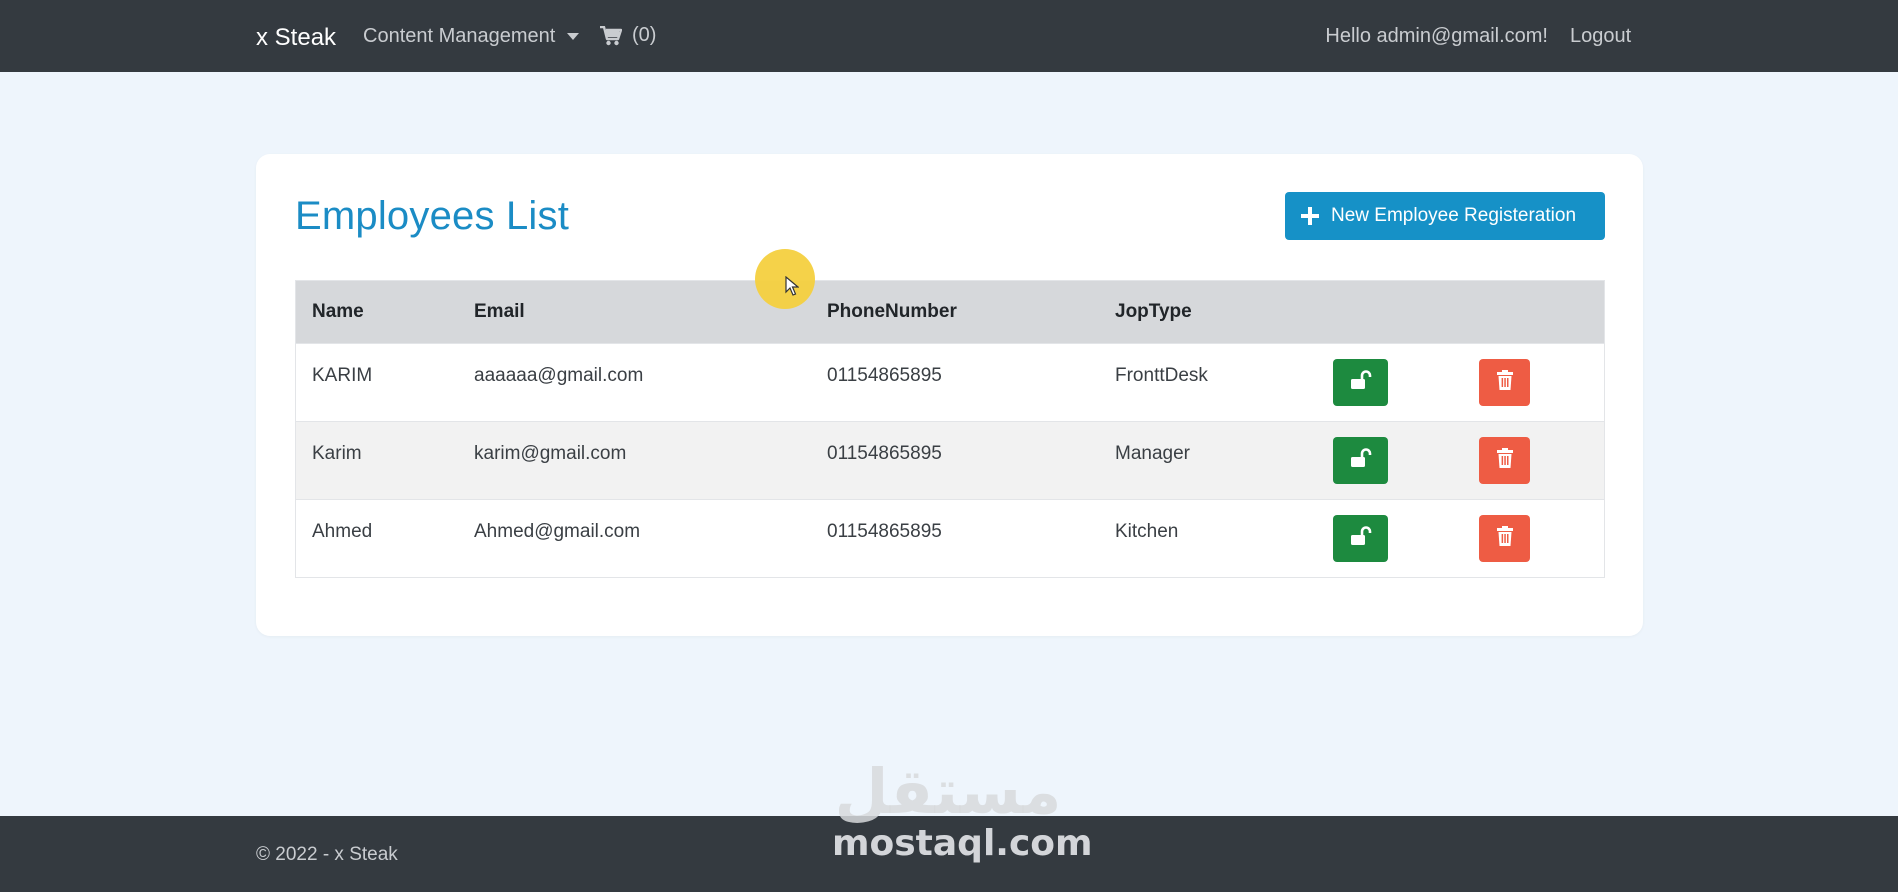 The width and height of the screenshot is (1898, 892). What do you see at coordinates (1152, 453) in the screenshot?
I see `cell-job-type: Manager` at bounding box center [1152, 453].